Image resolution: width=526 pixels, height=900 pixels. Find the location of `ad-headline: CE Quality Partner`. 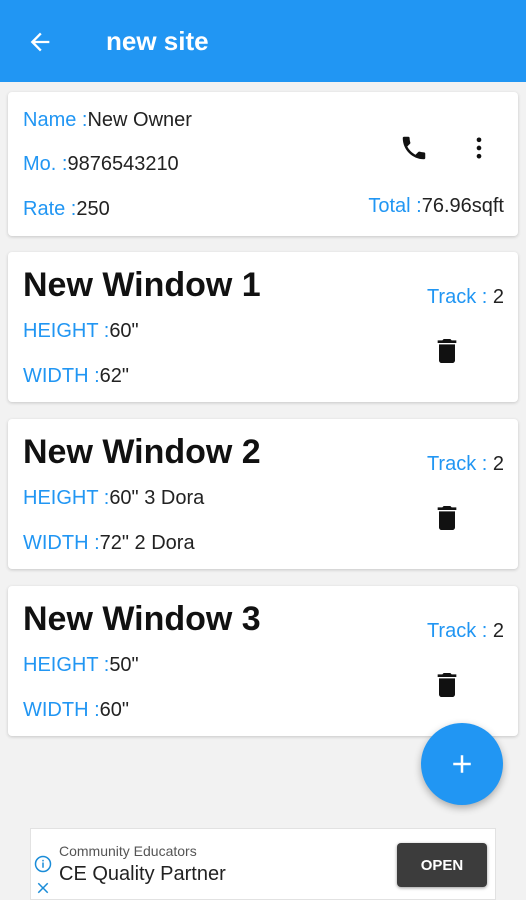

ad-headline: CE Quality Partner is located at coordinates (142, 874).